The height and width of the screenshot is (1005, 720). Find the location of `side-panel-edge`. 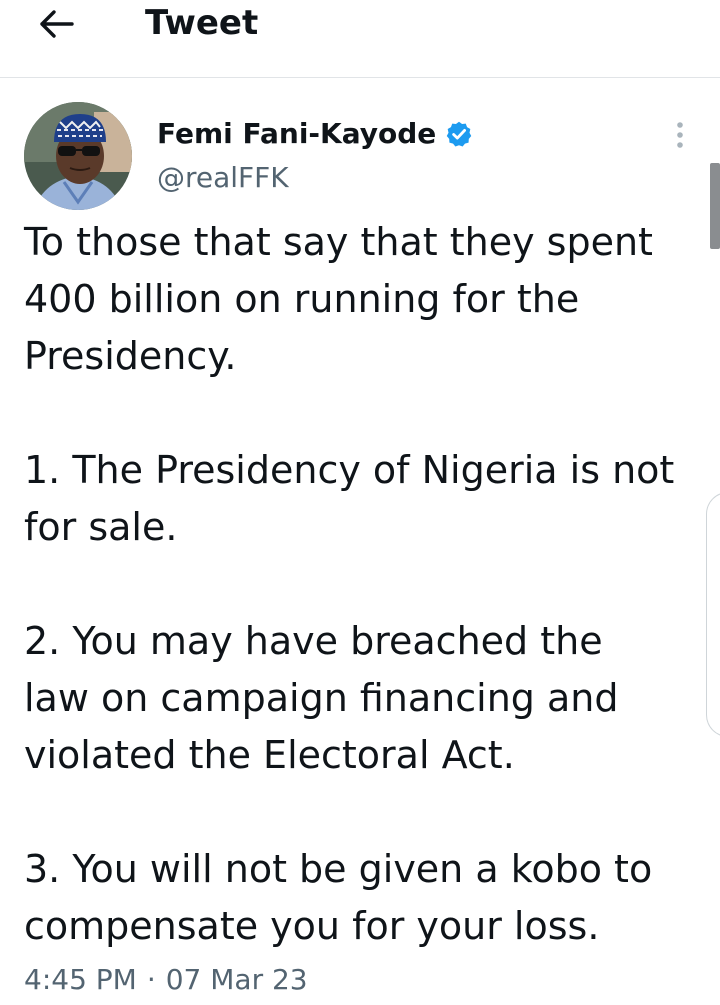

side-panel-edge is located at coordinates (713, 614).